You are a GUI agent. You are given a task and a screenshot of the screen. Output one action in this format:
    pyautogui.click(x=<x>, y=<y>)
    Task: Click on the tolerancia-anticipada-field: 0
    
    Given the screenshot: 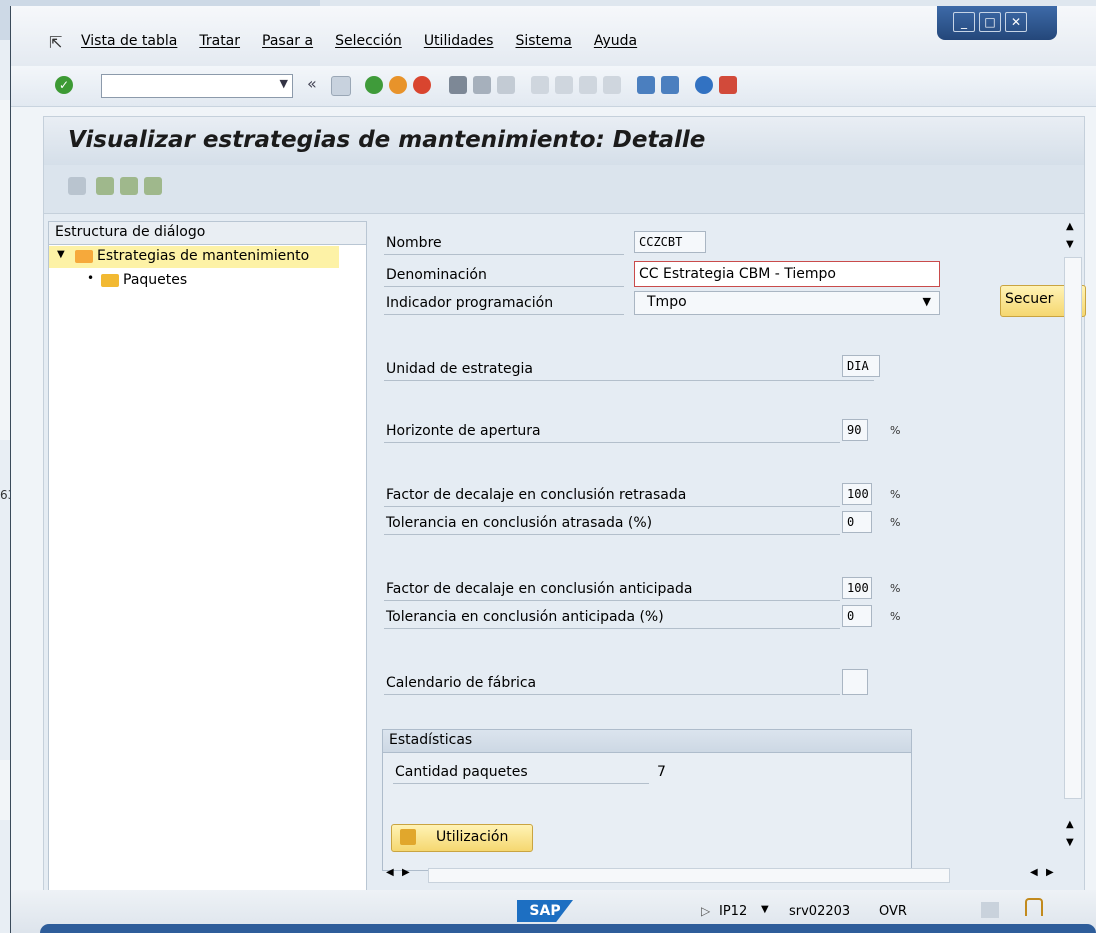 What is the action you would take?
    pyautogui.click(x=857, y=616)
    